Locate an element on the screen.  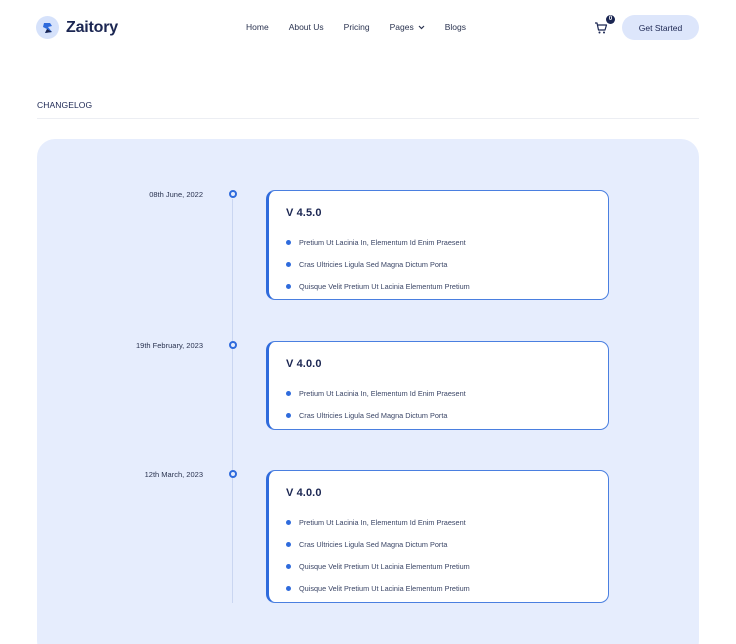
nav-home: Home is located at coordinates (257, 27).